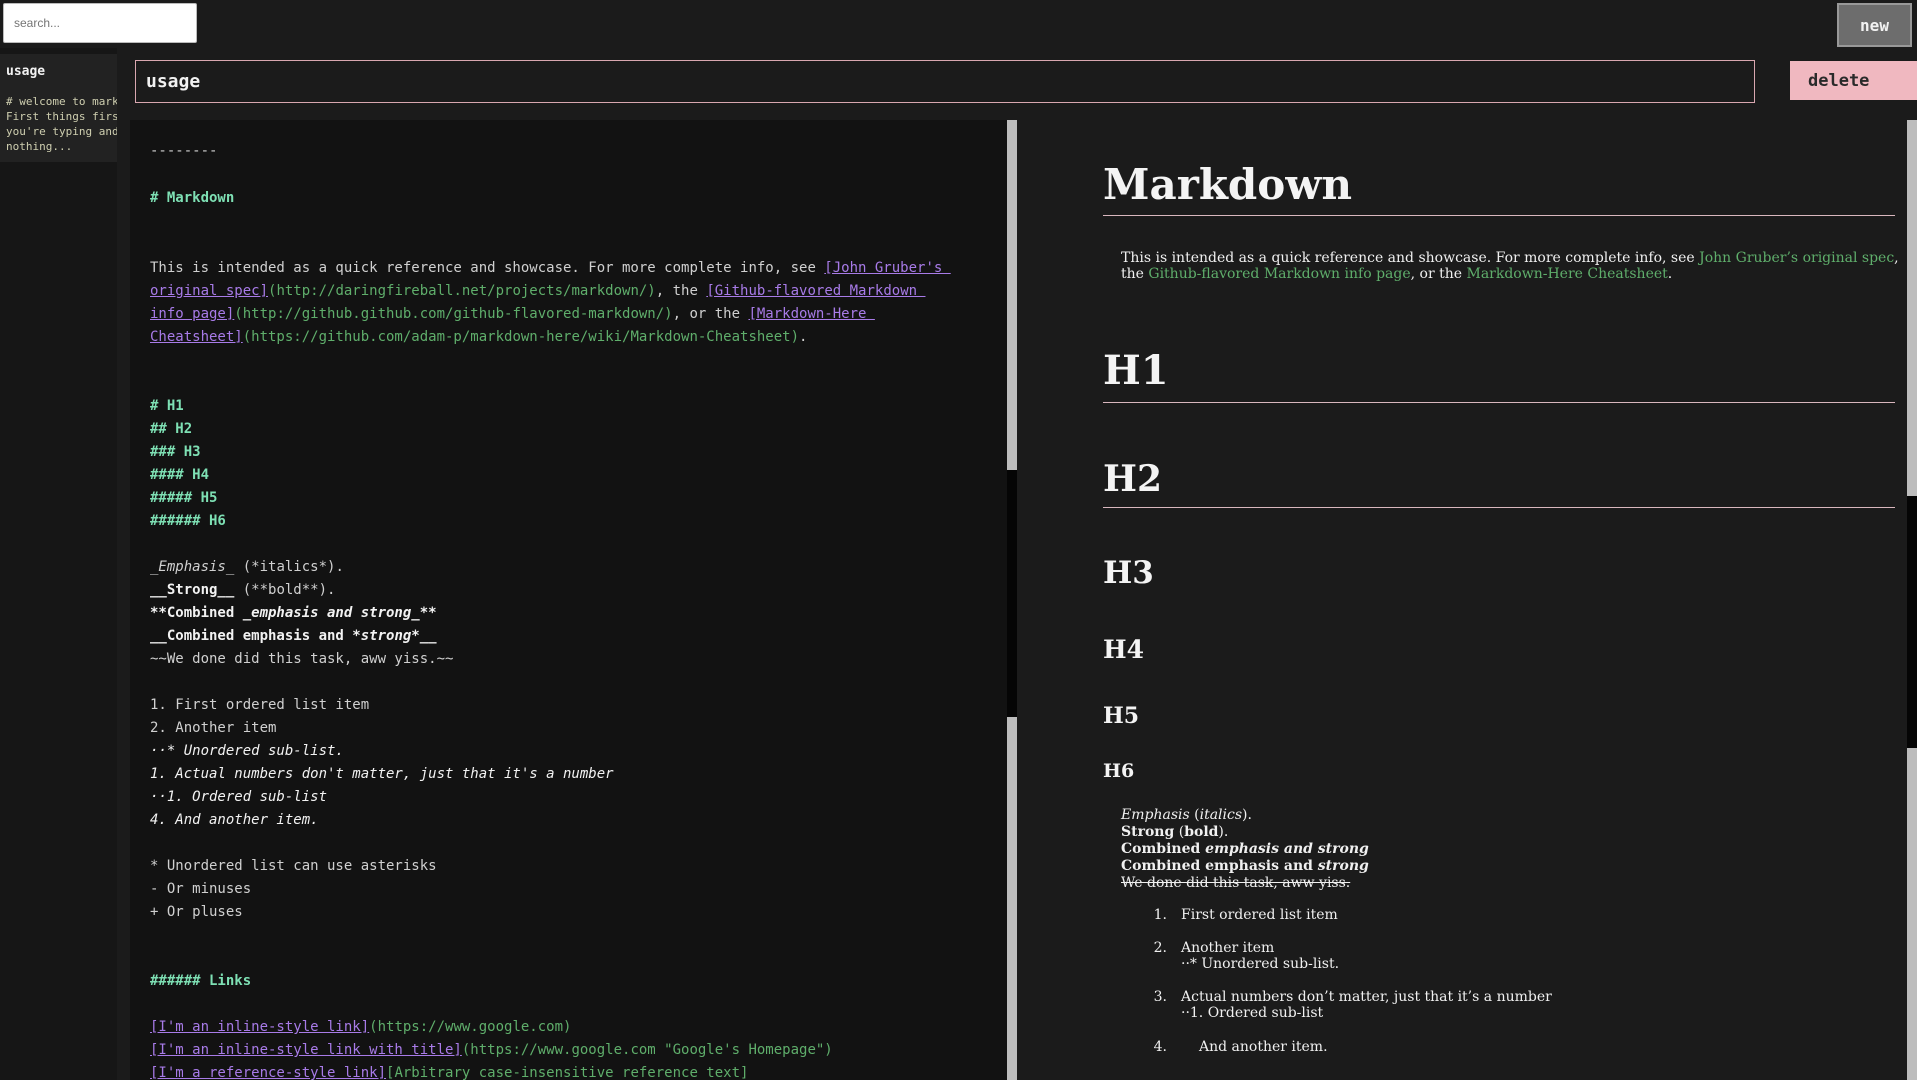 The height and width of the screenshot is (1080, 1917). I want to click on preview-strike-line: We done did this task, aww yiss., so click(1236, 883).